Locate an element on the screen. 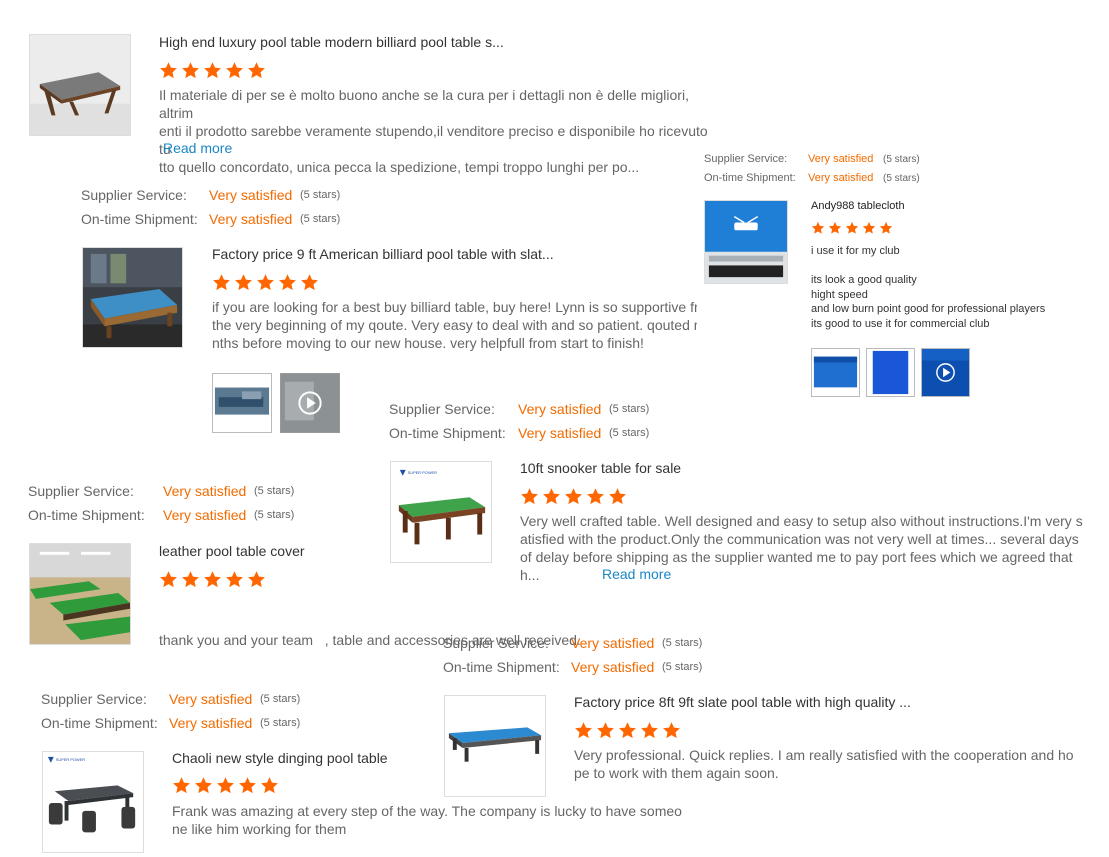 Image resolution: width=1109 pixels, height=857 pixels. review-text-line: pe to work with them again soon. is located at coordinates (676, 773).